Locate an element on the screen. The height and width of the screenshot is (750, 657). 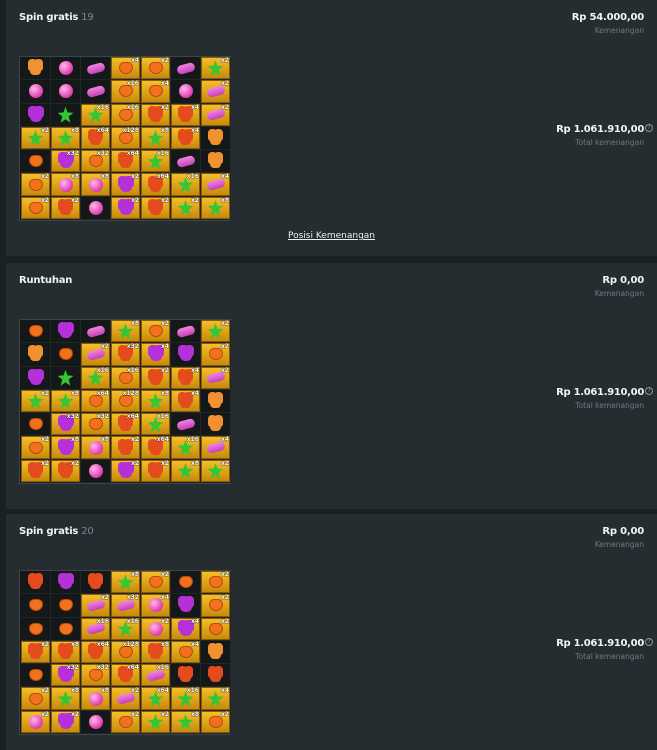
win-label: Kemenangan is located at coordinates (619, 30).